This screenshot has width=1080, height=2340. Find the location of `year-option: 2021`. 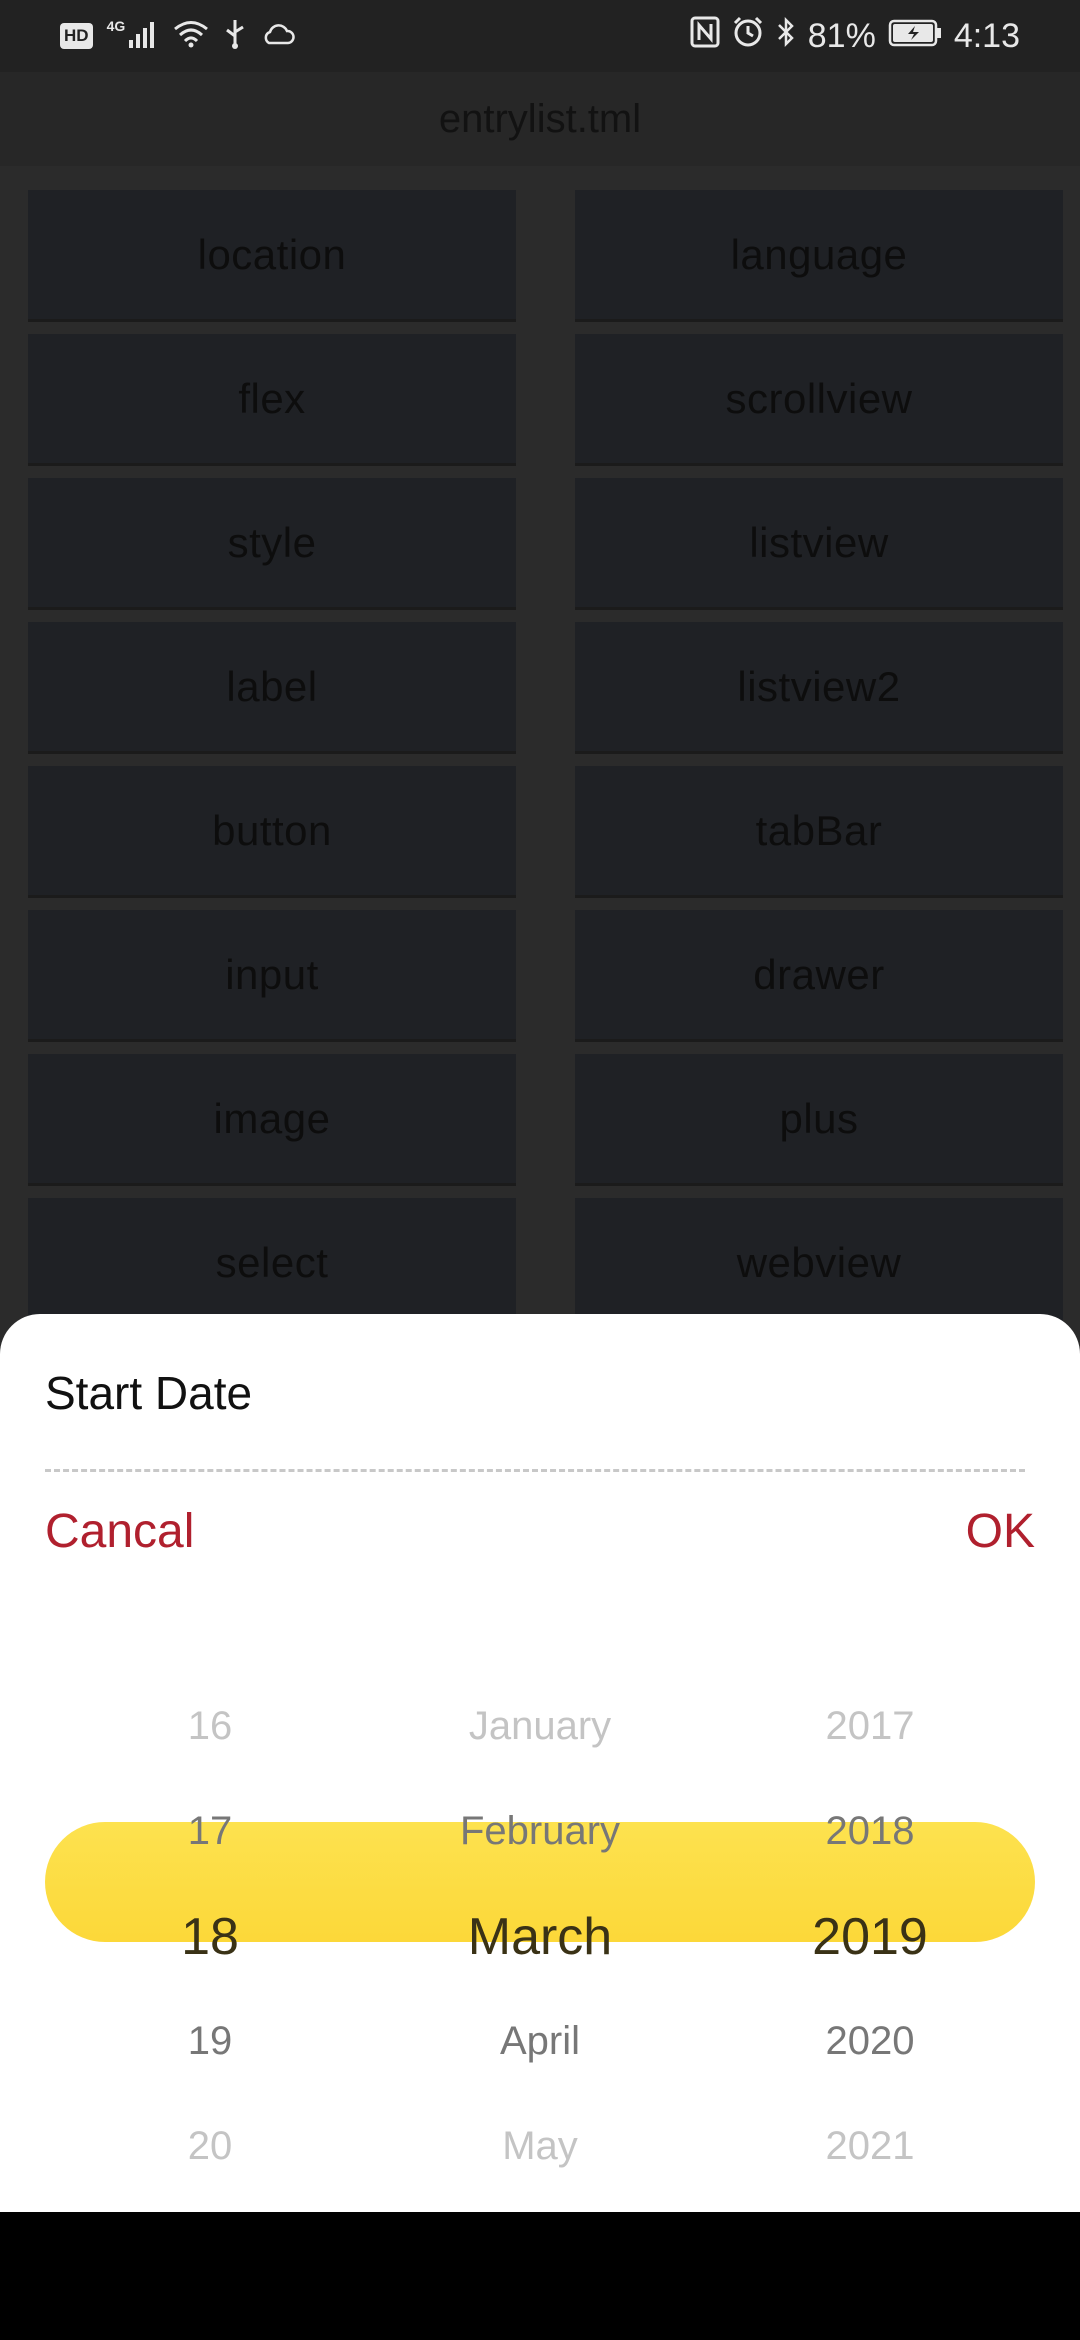

year-option: 2021 is located at coordinates (870, 2146).